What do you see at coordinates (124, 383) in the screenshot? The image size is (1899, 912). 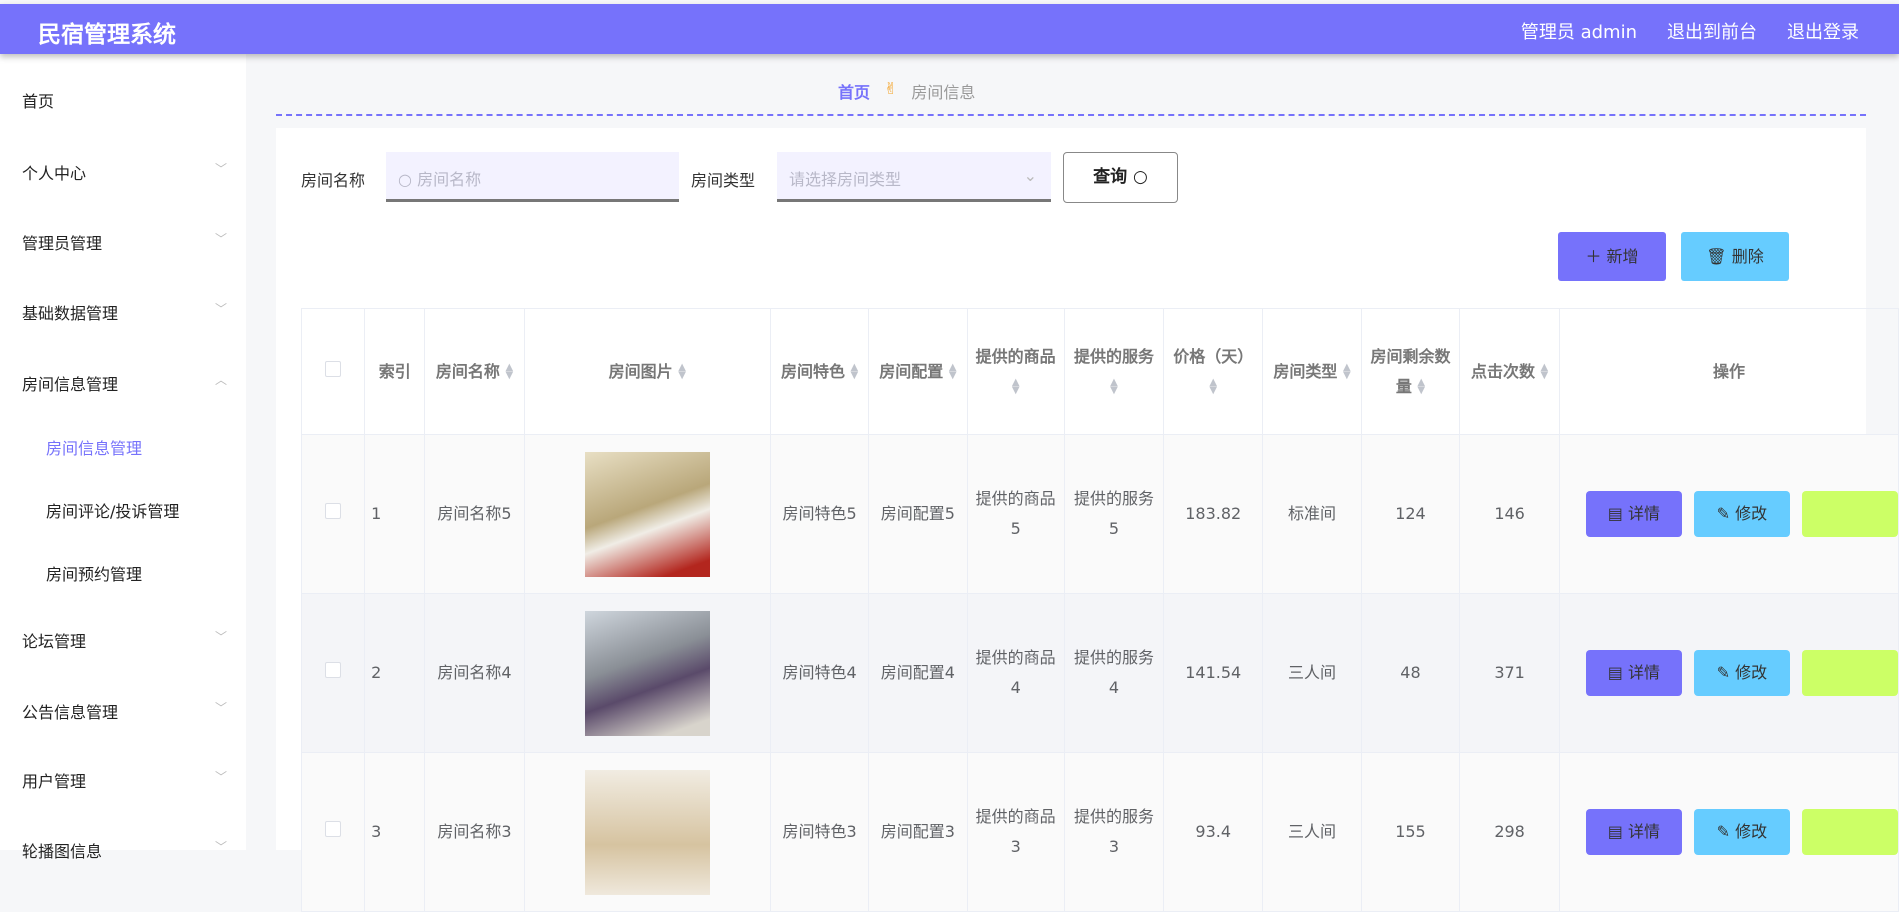 I see `sidebar-item: 房间信息管理 ︿` at bounding box center [124, 383].